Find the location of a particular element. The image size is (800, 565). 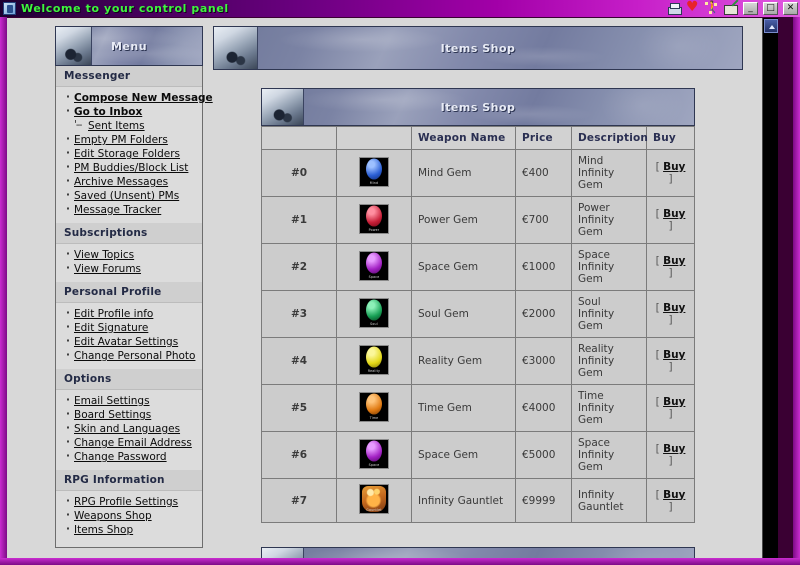

menu-link-label: Archive Messages is located at coordinates (121, 182).